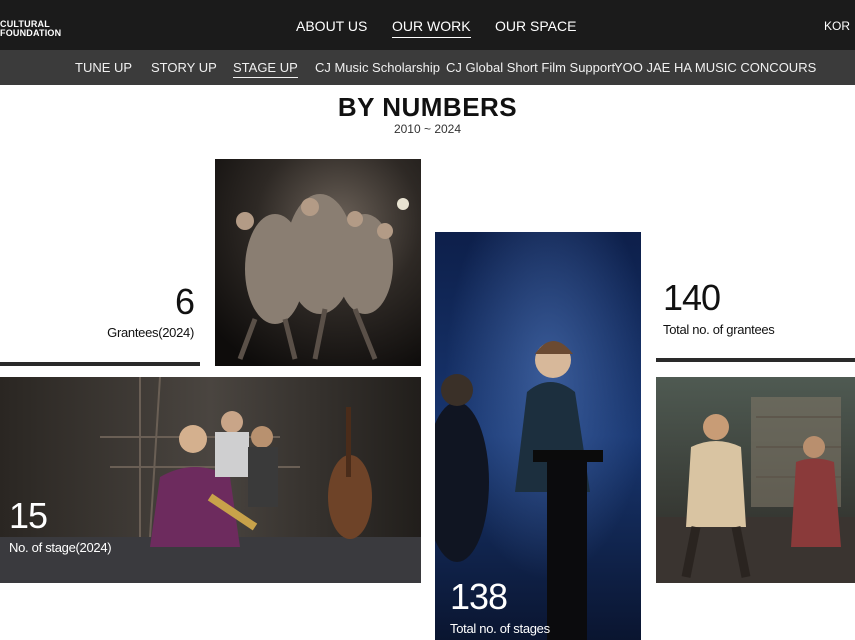 Image resolution: width=855 pixels, height=640 pixels. I want to click on subnav-tune-up: TUNE UP, so click(103, 67).